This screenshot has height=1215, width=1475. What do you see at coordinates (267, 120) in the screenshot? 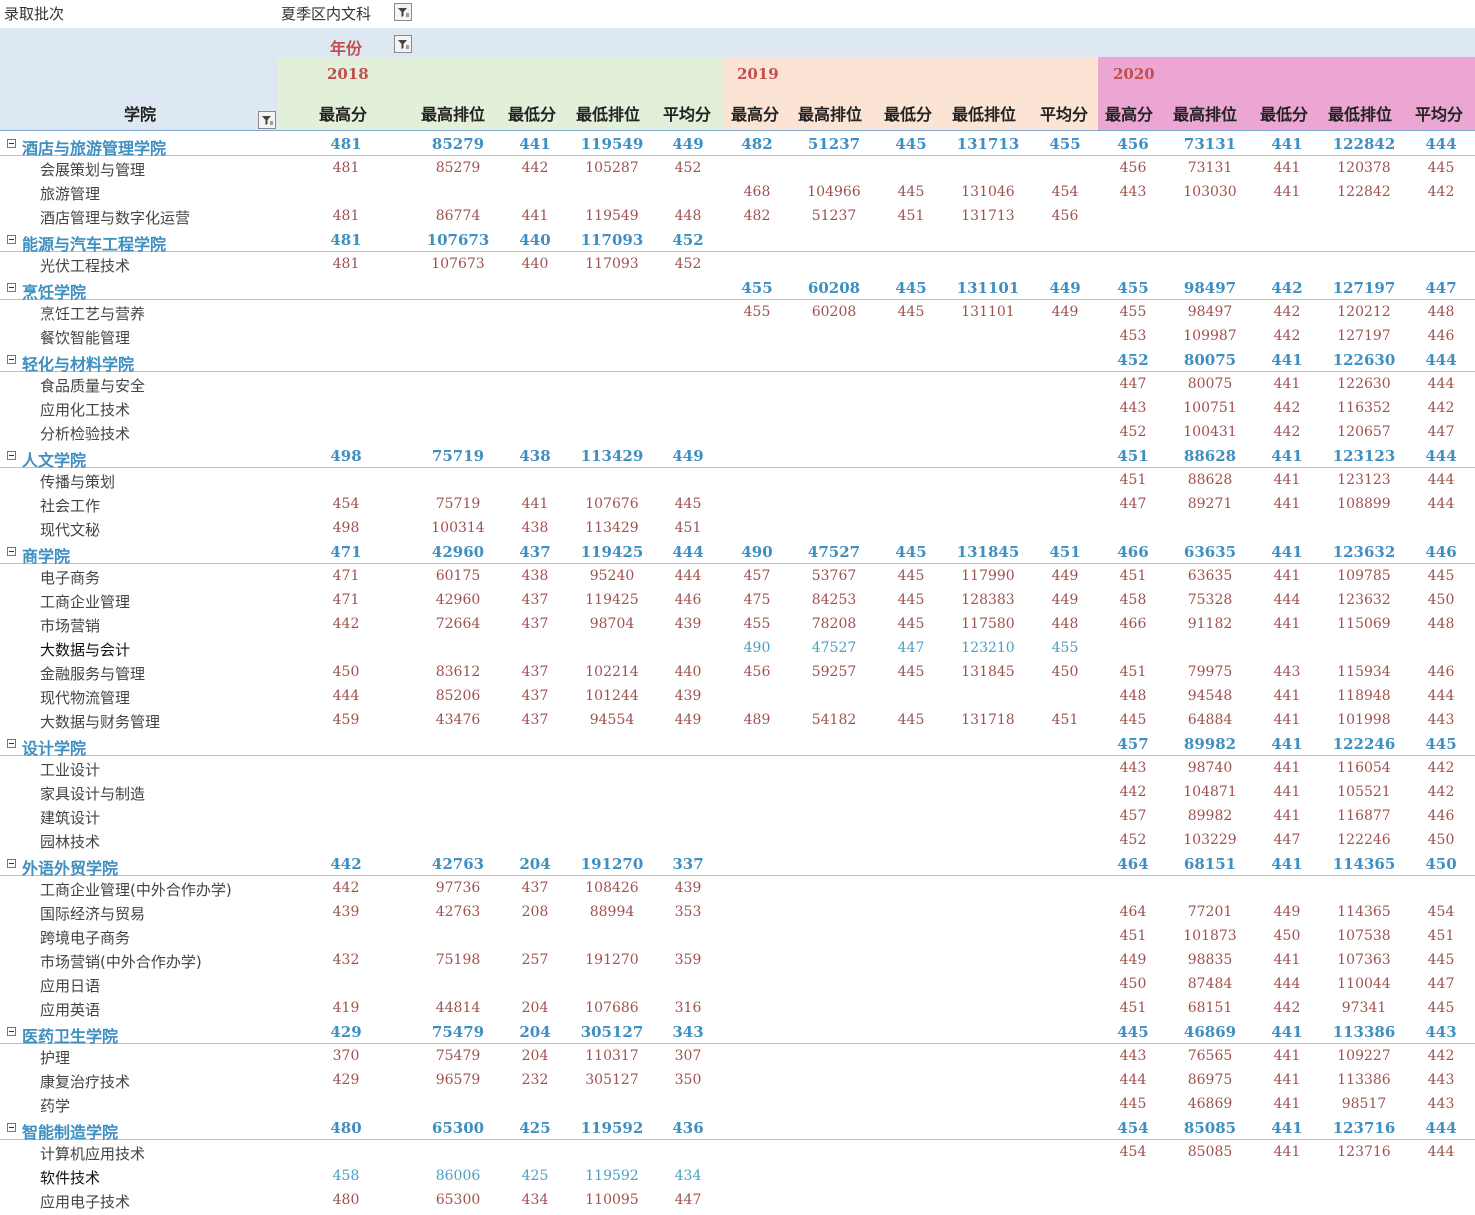
I see `row-filter-icon` at bounding box center [267, 120].